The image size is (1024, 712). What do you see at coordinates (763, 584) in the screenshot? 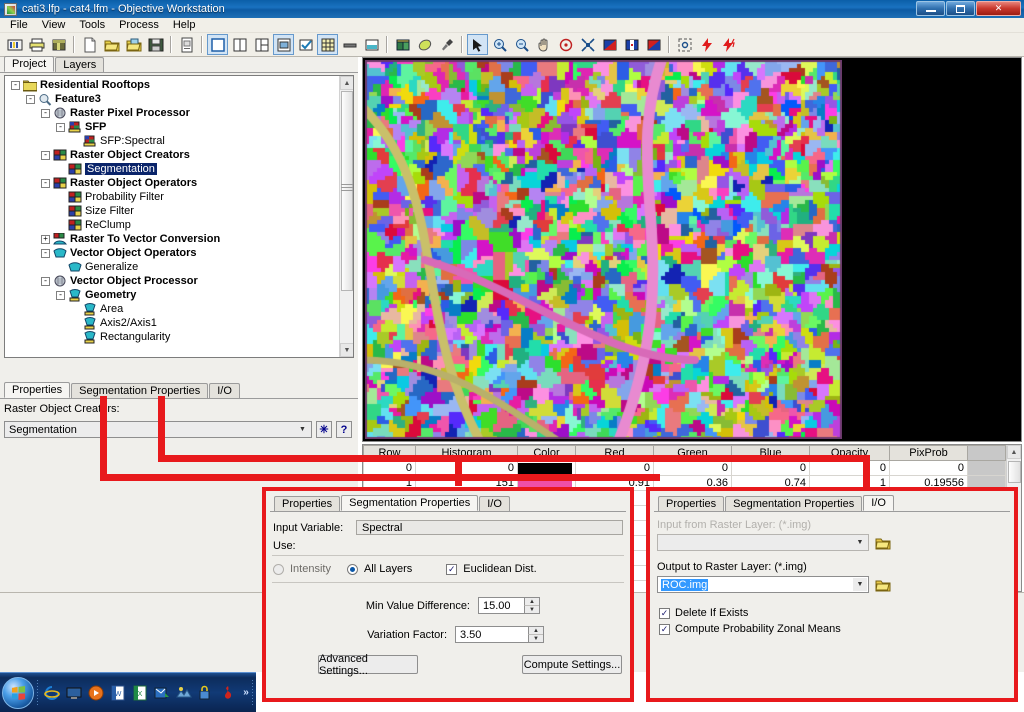
I see `output-raster-combo: ROC.img ▼` at bounding box center [763, 584].